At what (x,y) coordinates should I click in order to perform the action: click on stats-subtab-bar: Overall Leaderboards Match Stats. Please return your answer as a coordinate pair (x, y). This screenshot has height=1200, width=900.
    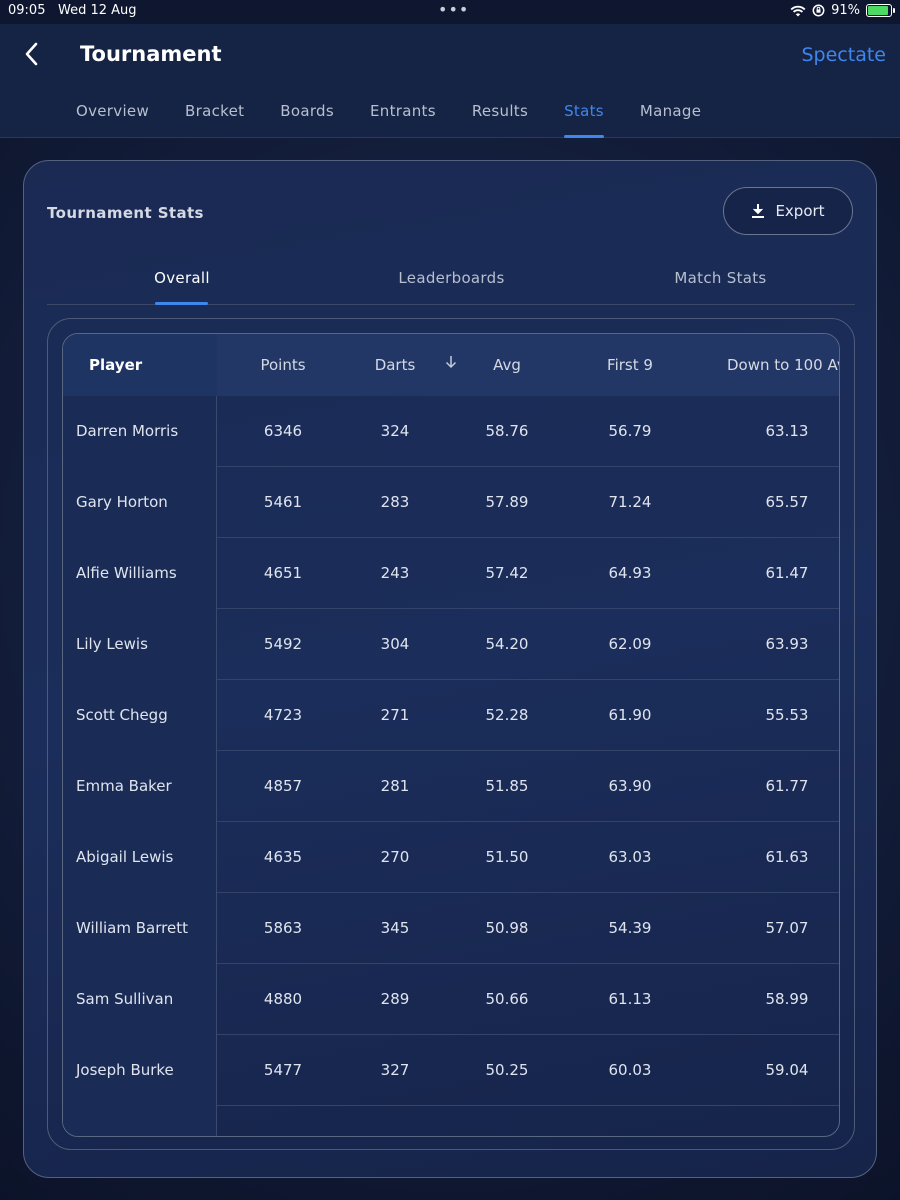
    Looking at the image, I should click on (451, 283).